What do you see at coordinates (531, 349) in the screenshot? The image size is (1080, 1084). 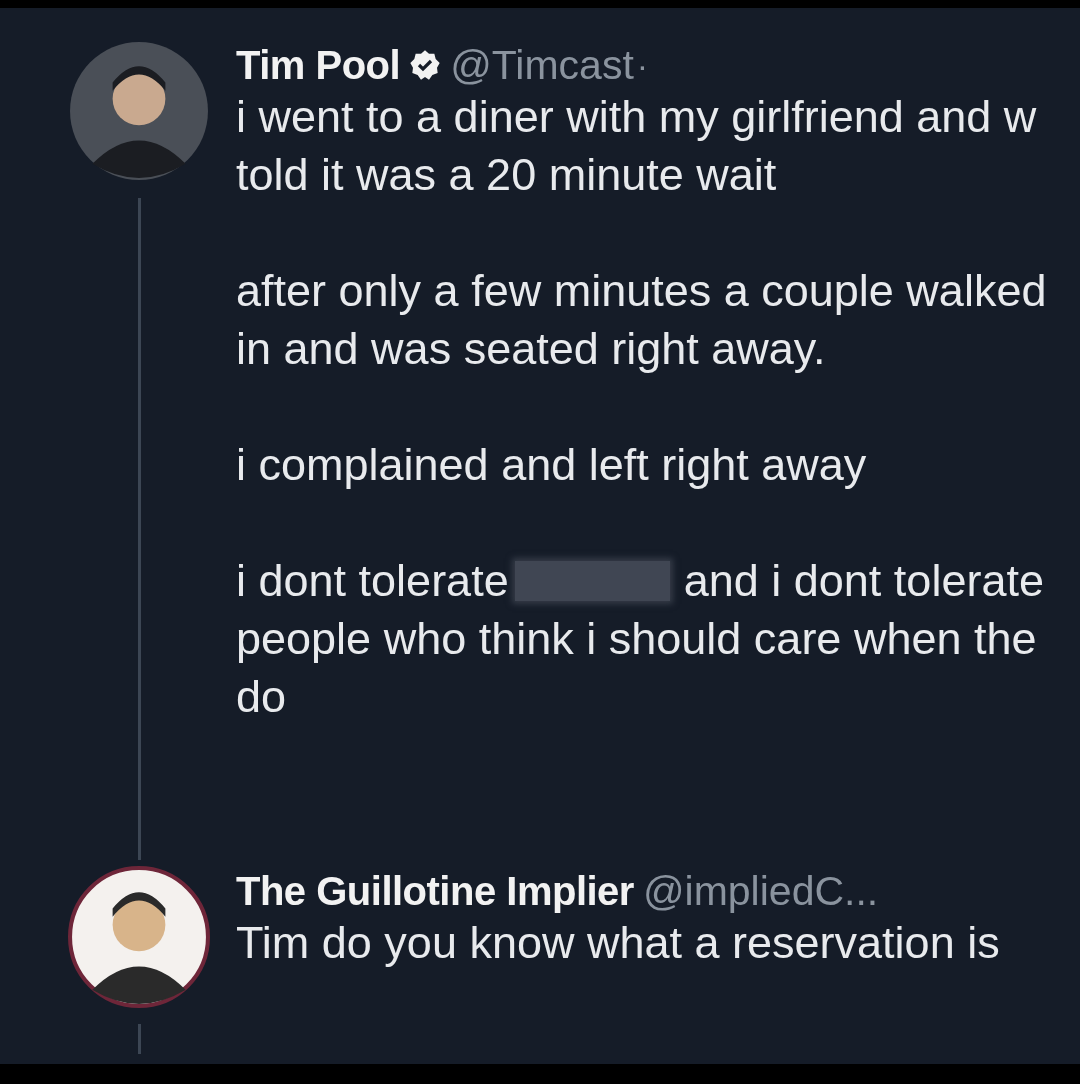 I see `tweet-text: in and was seated right away.` at bounding box center [531, 349].